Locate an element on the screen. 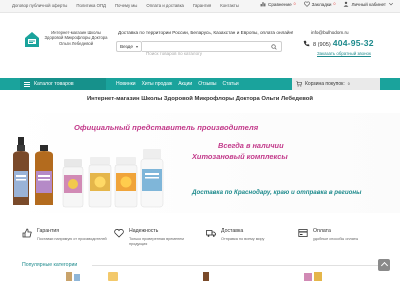 Image resolution: width=400 pixels, height=281 pixels. feature-desc: Отправка по всему миру is located at coordinates (243, 239).